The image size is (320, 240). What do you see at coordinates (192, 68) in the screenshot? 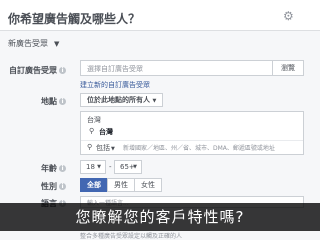
I see `custom-audience-input: 選擇自訂廣告受眾 瀏覽` at bounding box center [192, 68].